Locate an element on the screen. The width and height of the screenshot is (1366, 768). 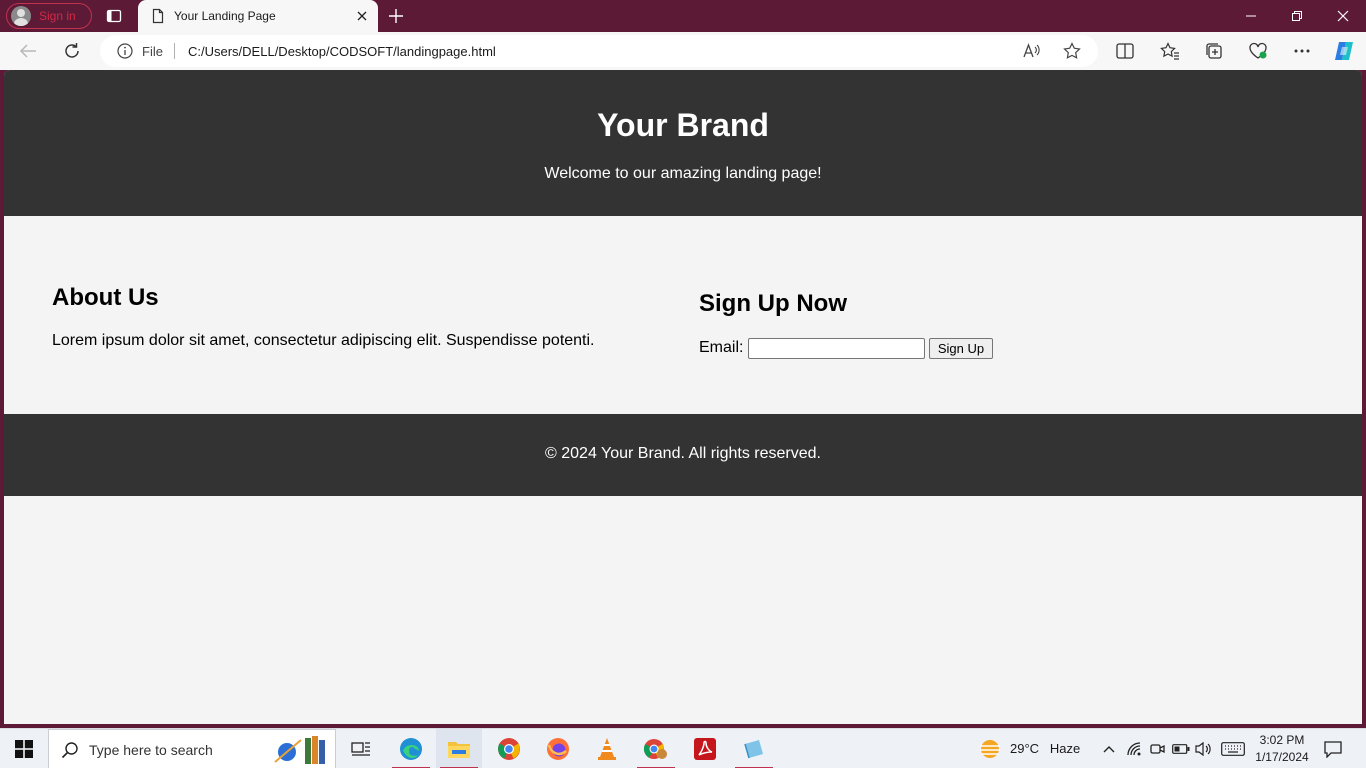
footer-text: © 2024 Your Brand. All rights reserved. is located at coordinates (683, 453).